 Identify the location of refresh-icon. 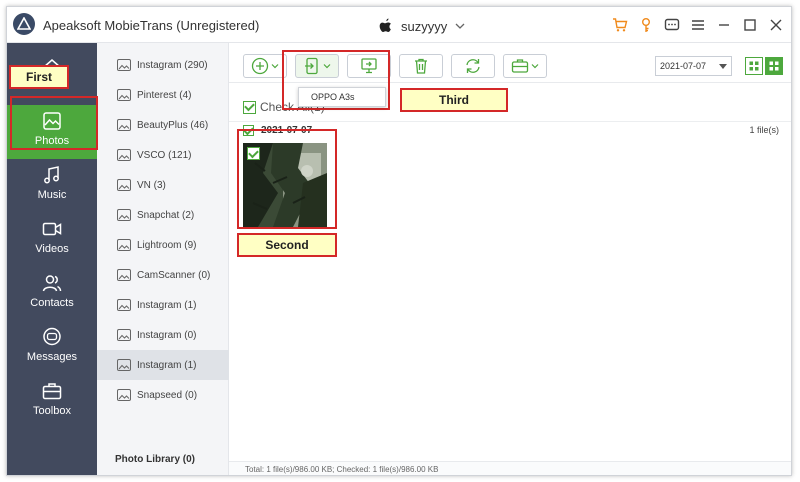
(473, 66).